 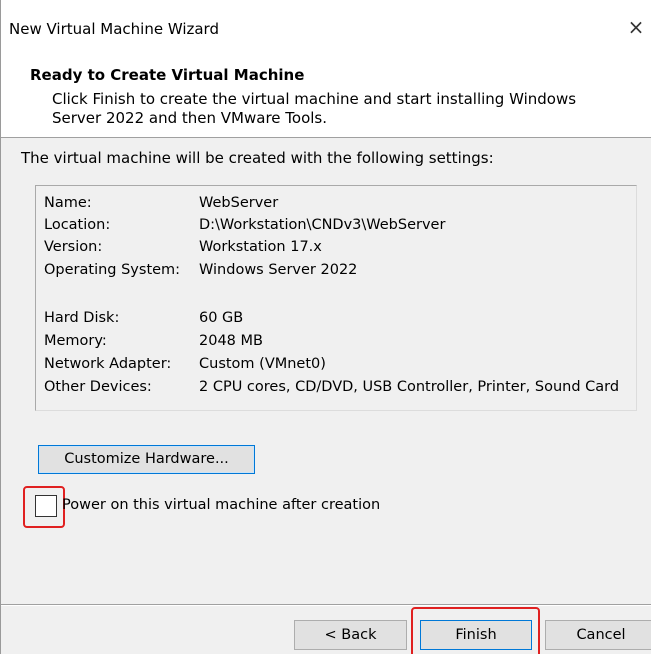 I want to click on setting-value: Custom (VMnet0), so click(x=262, y=364).